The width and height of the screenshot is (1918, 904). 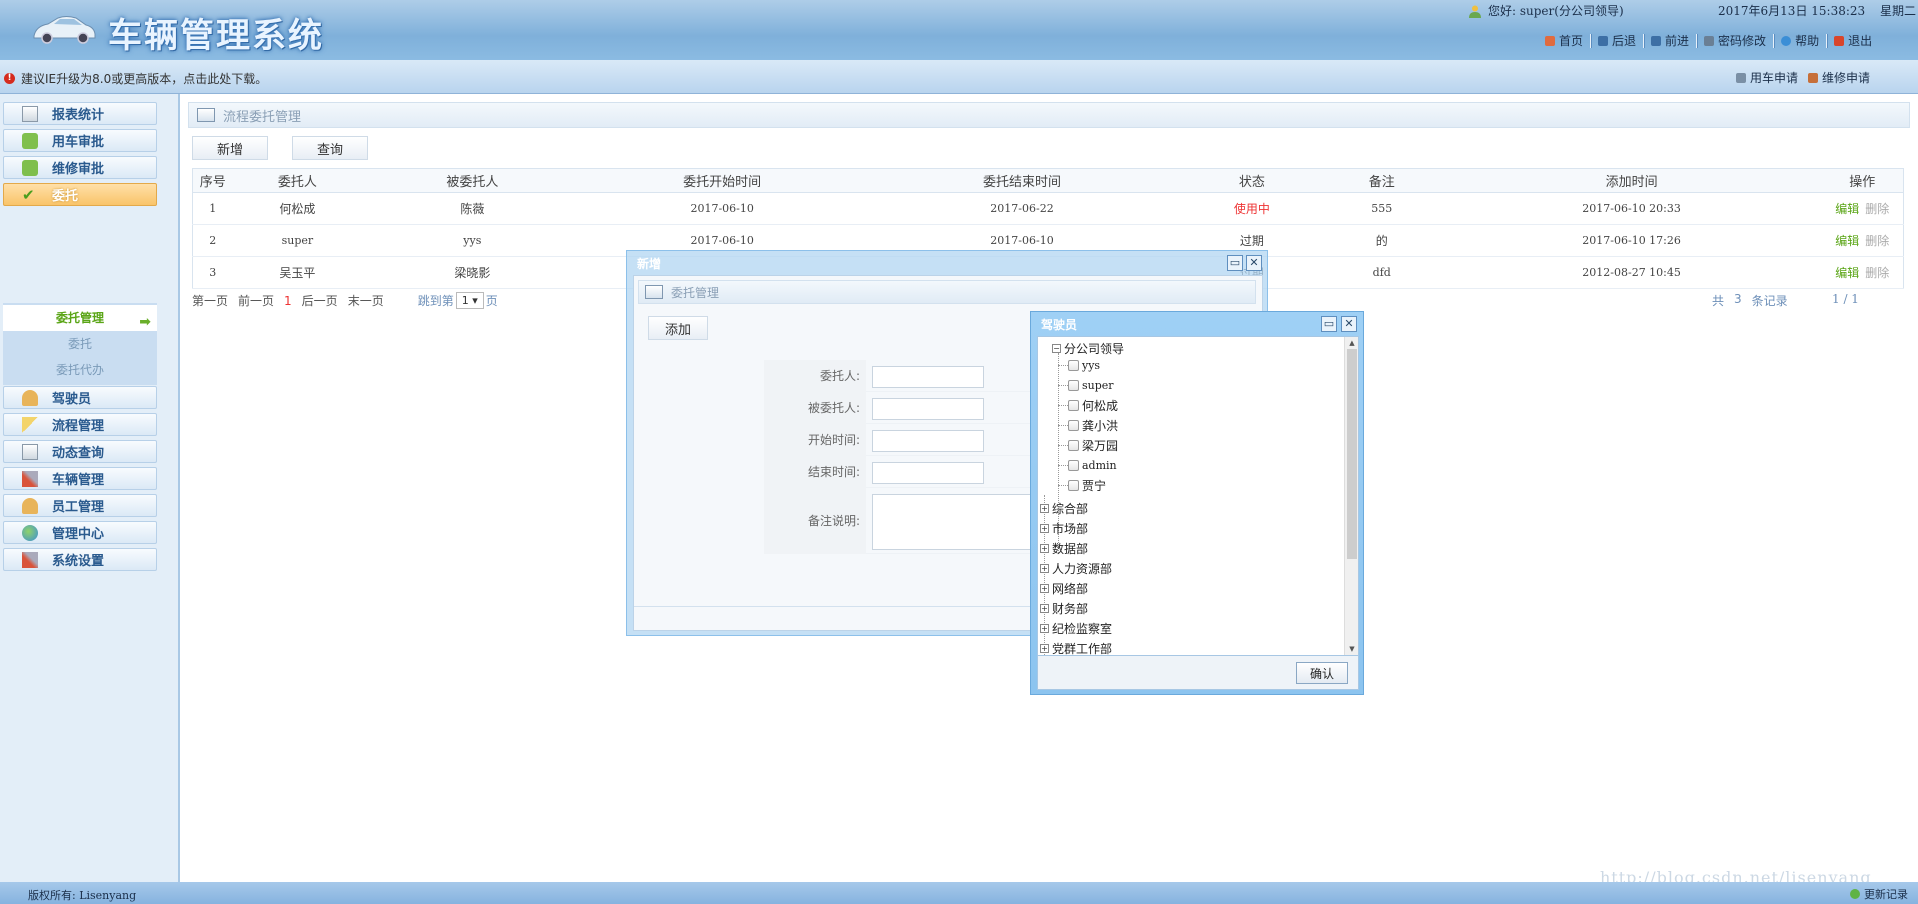 I want to click on sidebar-item-driver: 驾驶员, so click(x=80, y=397).